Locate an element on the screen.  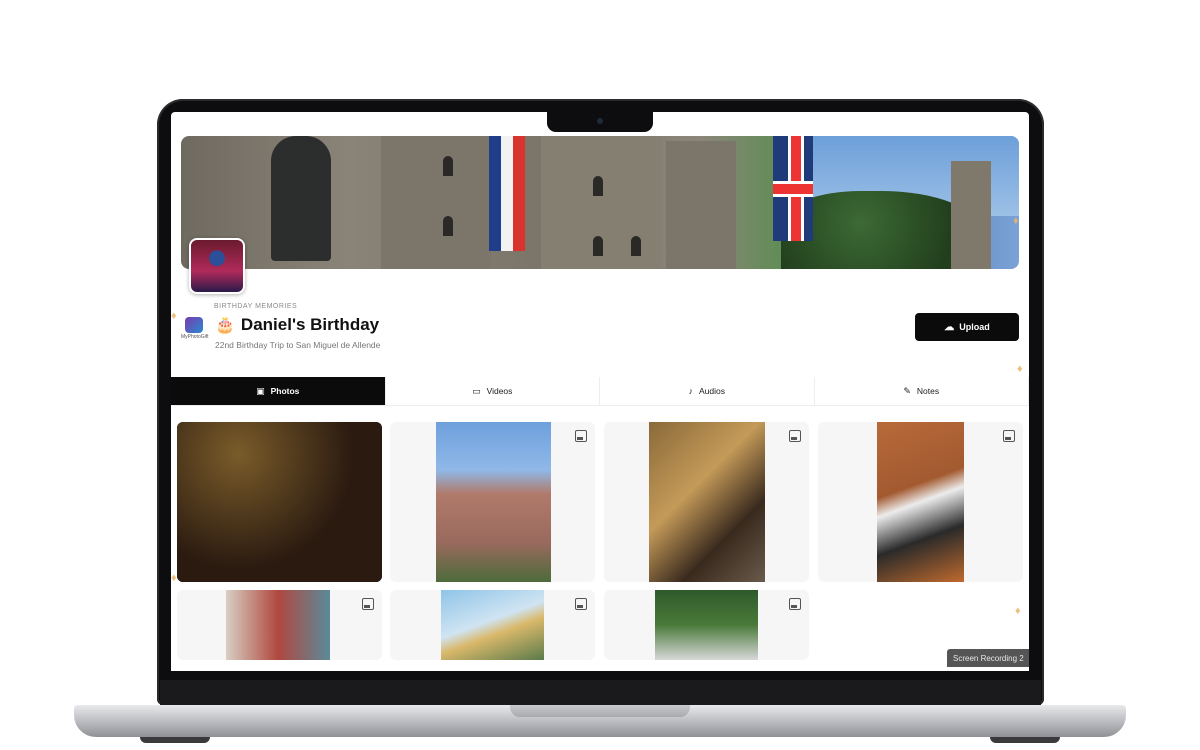
tab-photos: ▣ Photos is located at coordinates (278, 391).